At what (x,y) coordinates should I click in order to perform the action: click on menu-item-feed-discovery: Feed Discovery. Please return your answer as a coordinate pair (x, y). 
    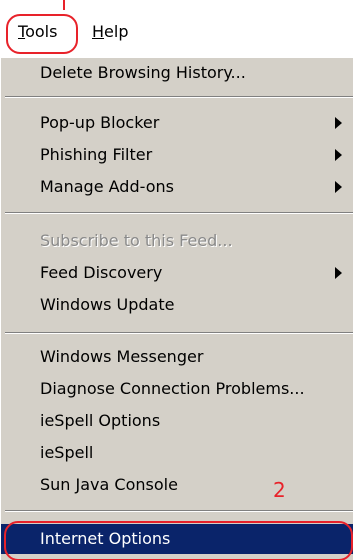
    Looking at the image, I should click on (177, 273).